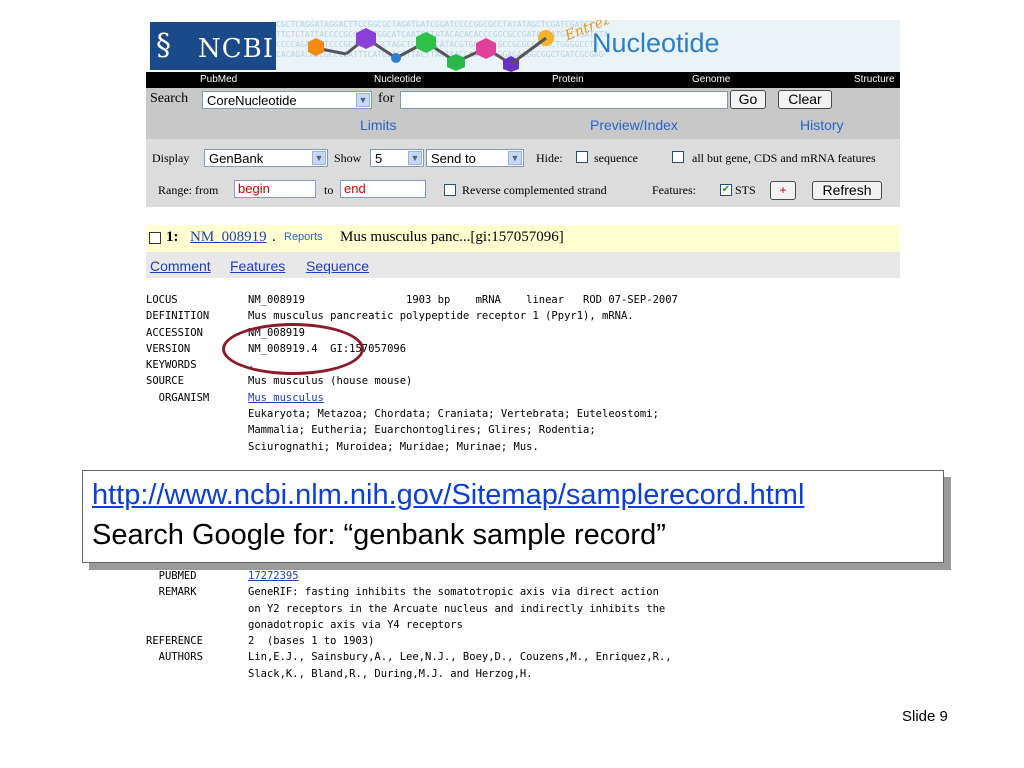  Describe the element at coordinates (228, 237) in the screenshot. I see `result-accession-link: NM_008919` at that location.